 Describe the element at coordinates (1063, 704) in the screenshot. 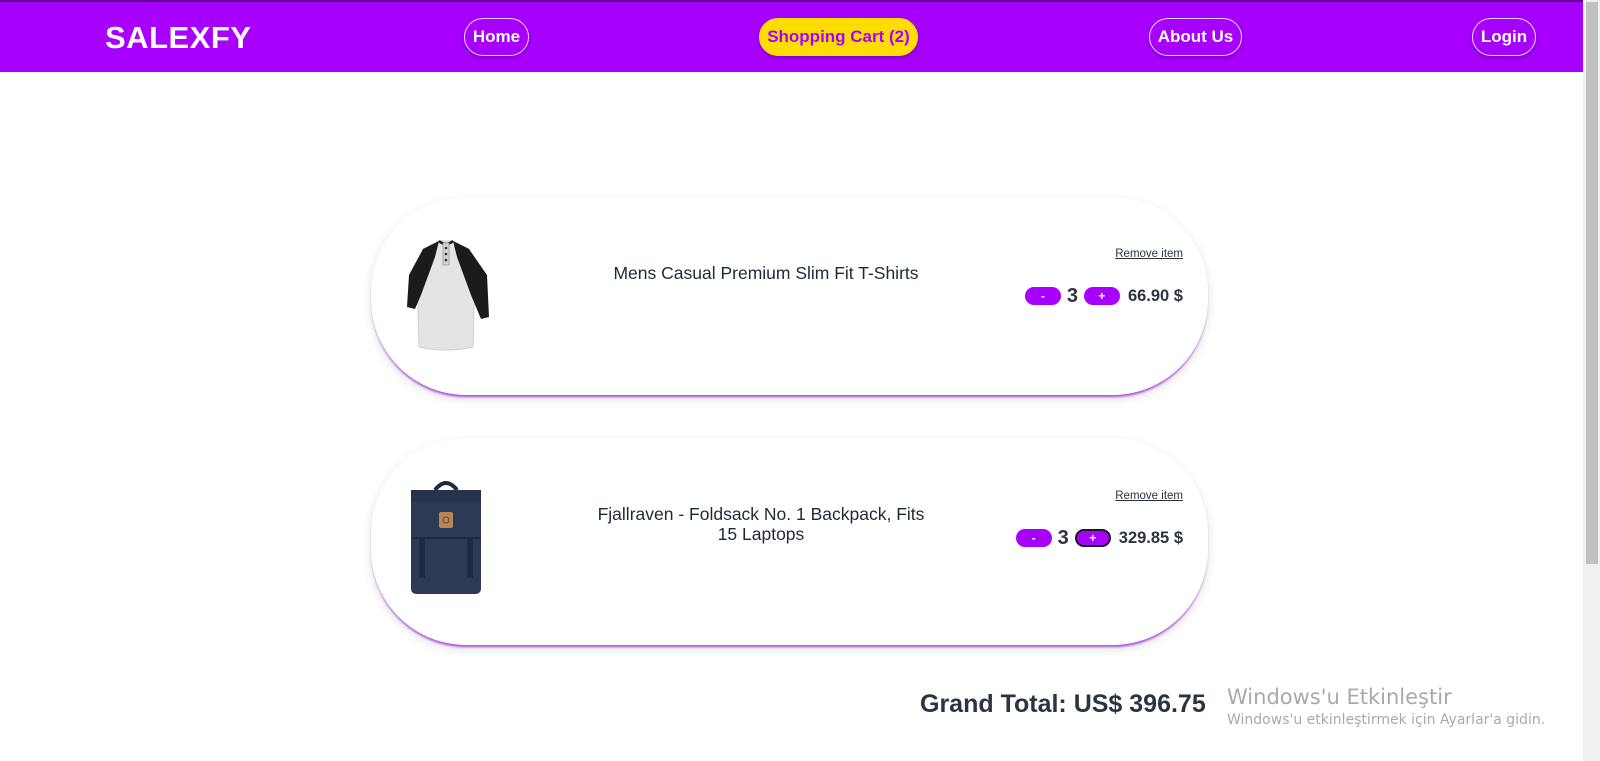

I see `grand-total: Grand Total: US$ 396.75` at that location.